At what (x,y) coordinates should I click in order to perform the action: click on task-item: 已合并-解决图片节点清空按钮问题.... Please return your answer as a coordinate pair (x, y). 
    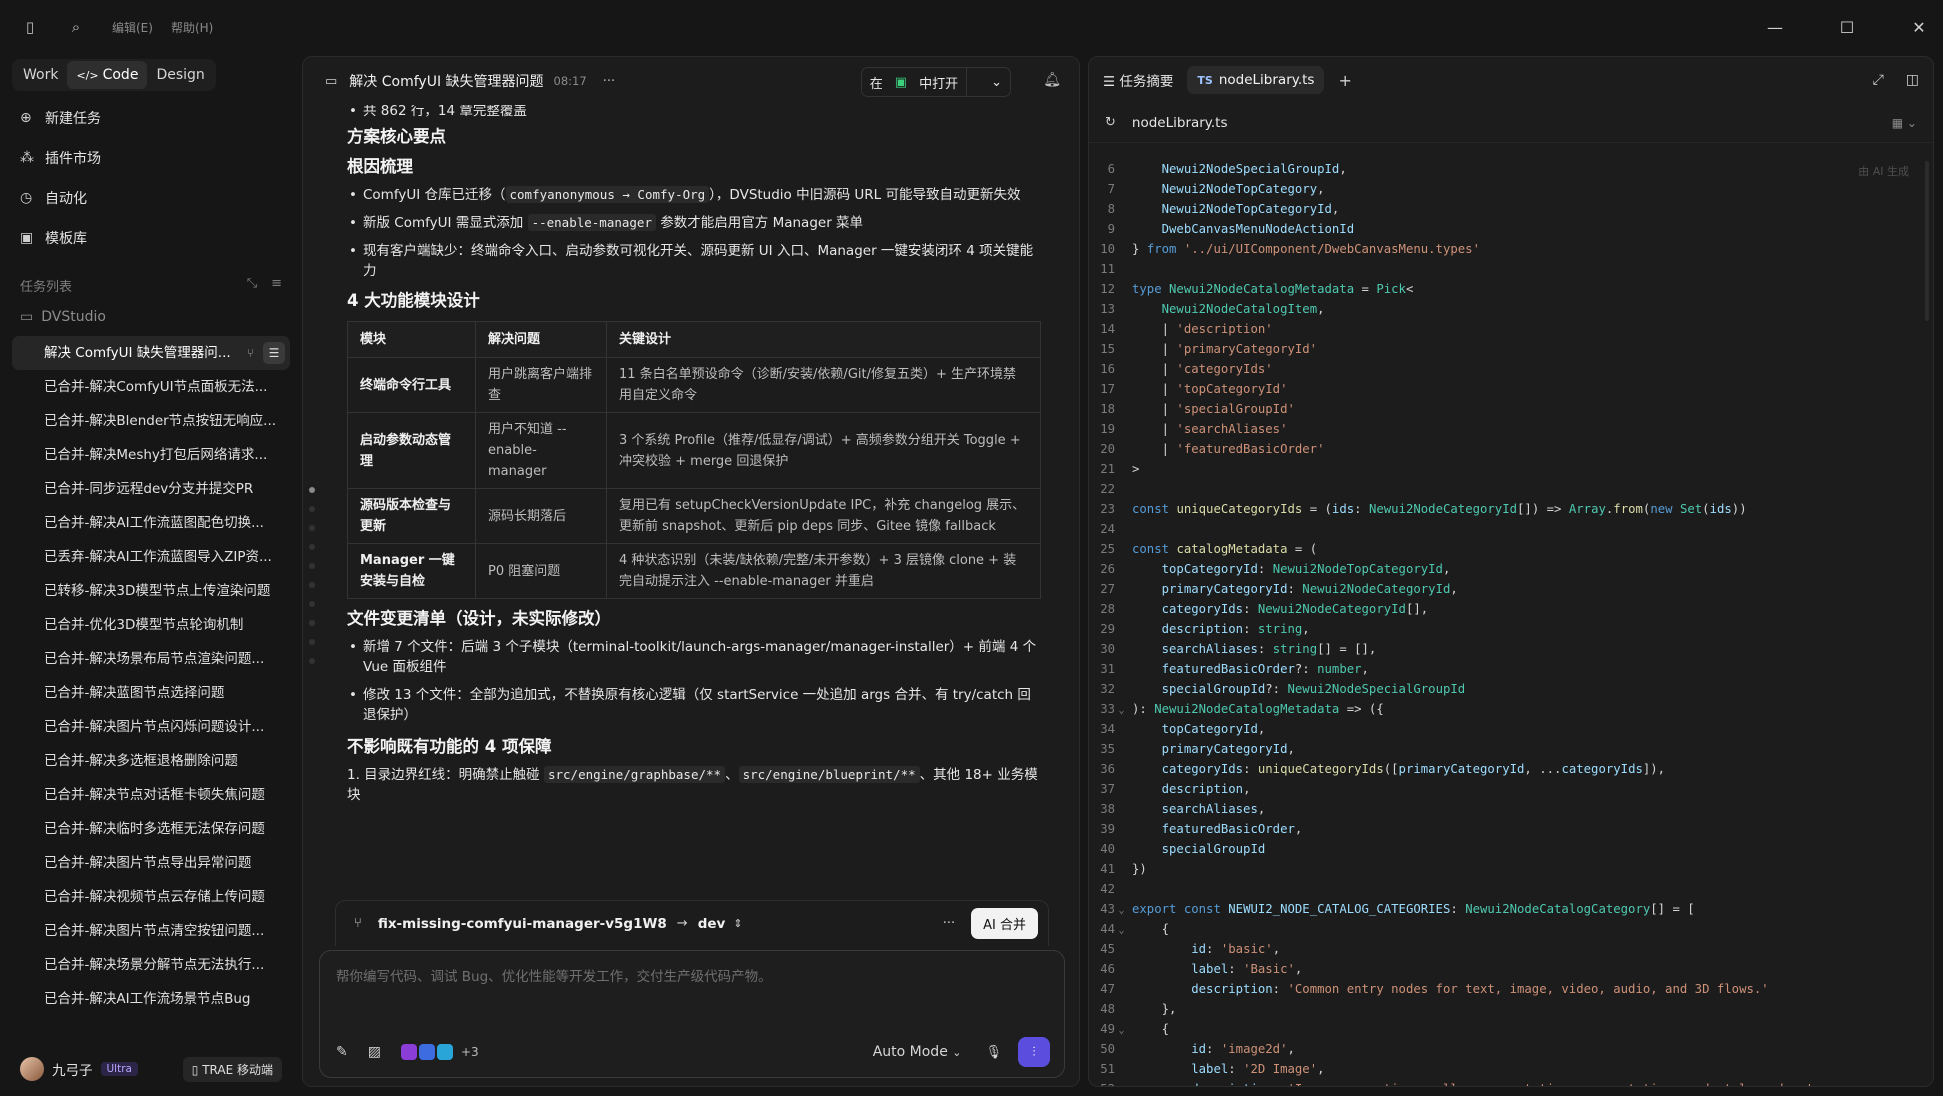
    Looking at the image, I should click on (151, 931).